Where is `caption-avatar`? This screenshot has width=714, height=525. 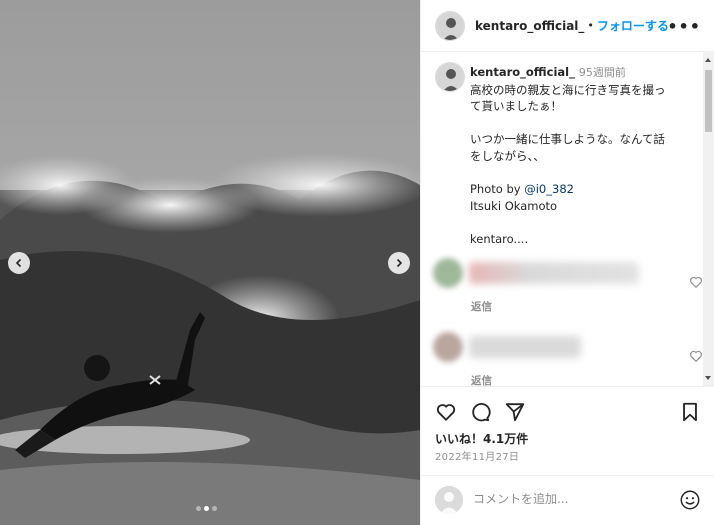
caption-avatar is located at coordinates (450, 77).